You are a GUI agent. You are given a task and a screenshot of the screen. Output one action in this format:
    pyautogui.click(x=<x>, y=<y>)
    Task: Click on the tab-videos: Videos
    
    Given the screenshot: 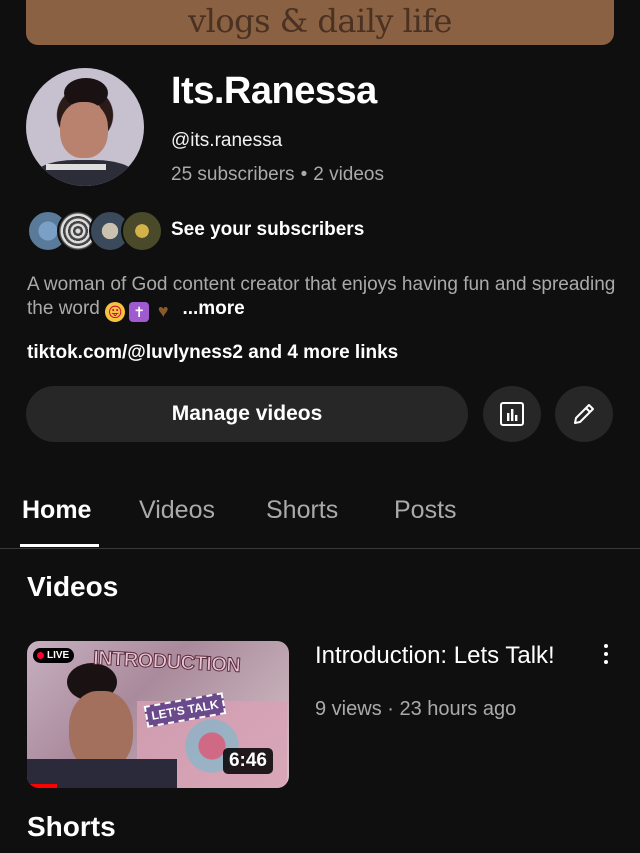 What is the action you would take?
    pyautogui.click(x=177, y=510)
    